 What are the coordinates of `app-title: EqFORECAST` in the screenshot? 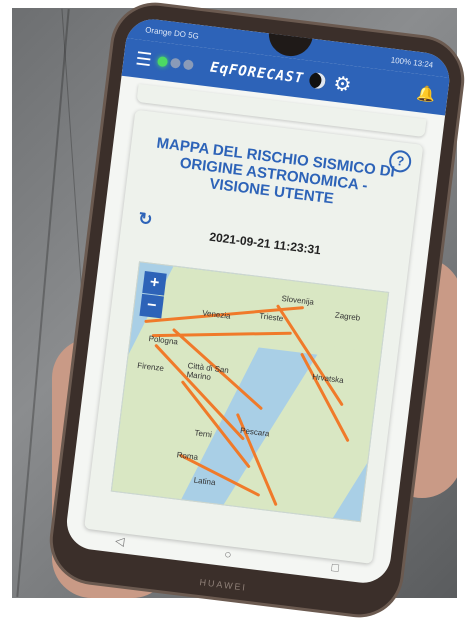 It's located at (257, 73).